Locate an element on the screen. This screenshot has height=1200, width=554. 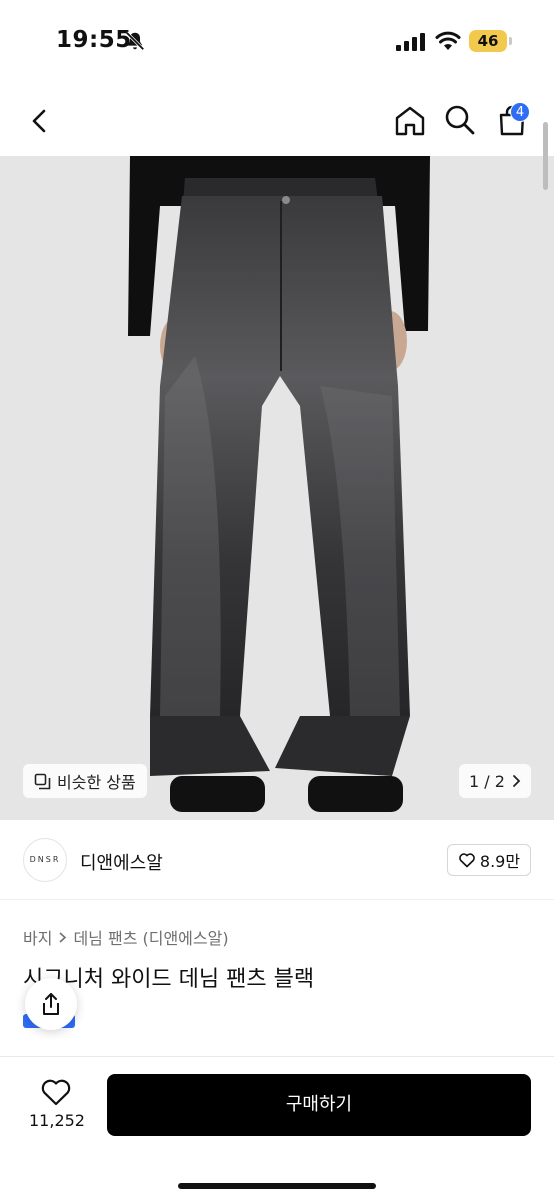
search-icon is located at coordinates (460, 120).